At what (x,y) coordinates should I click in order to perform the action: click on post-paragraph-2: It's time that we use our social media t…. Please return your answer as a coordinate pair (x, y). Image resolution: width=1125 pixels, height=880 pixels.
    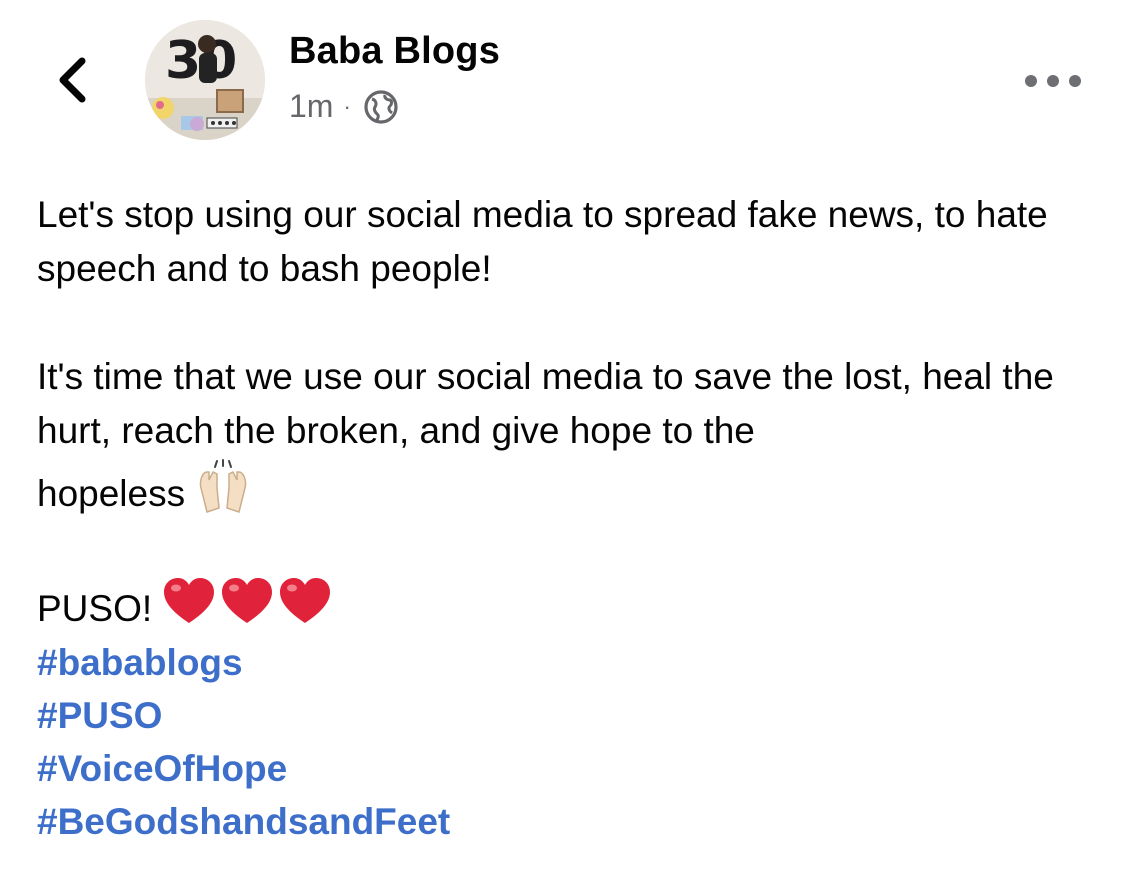
    Looking at the image, I should click on (572, 410).